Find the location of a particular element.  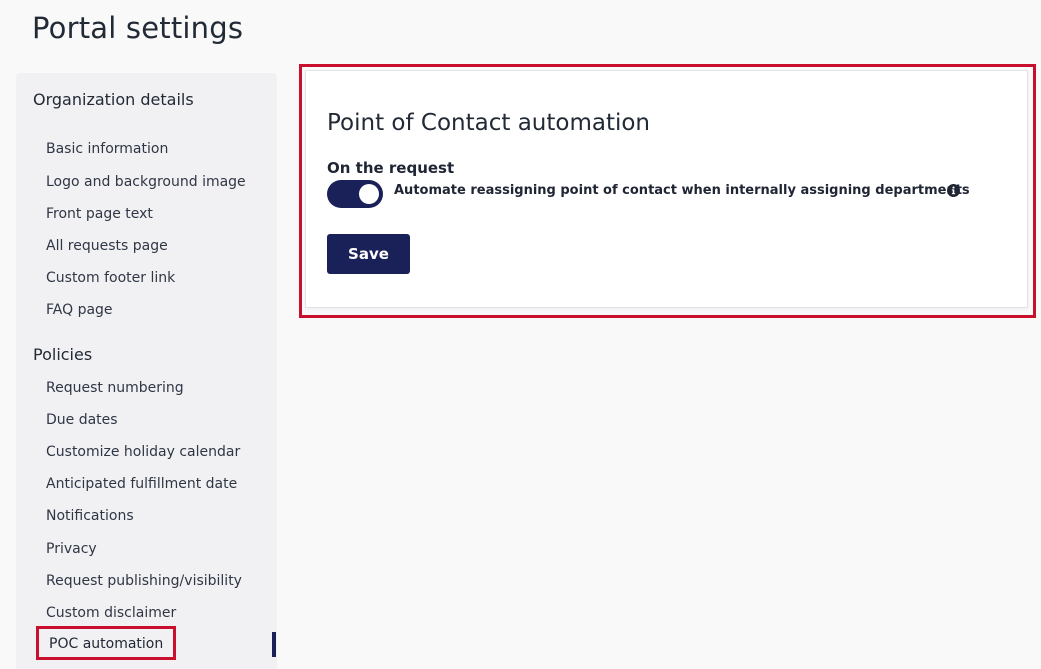

sidebar-item-all-requests-page: All requests page is located at coordinates (107, 246).